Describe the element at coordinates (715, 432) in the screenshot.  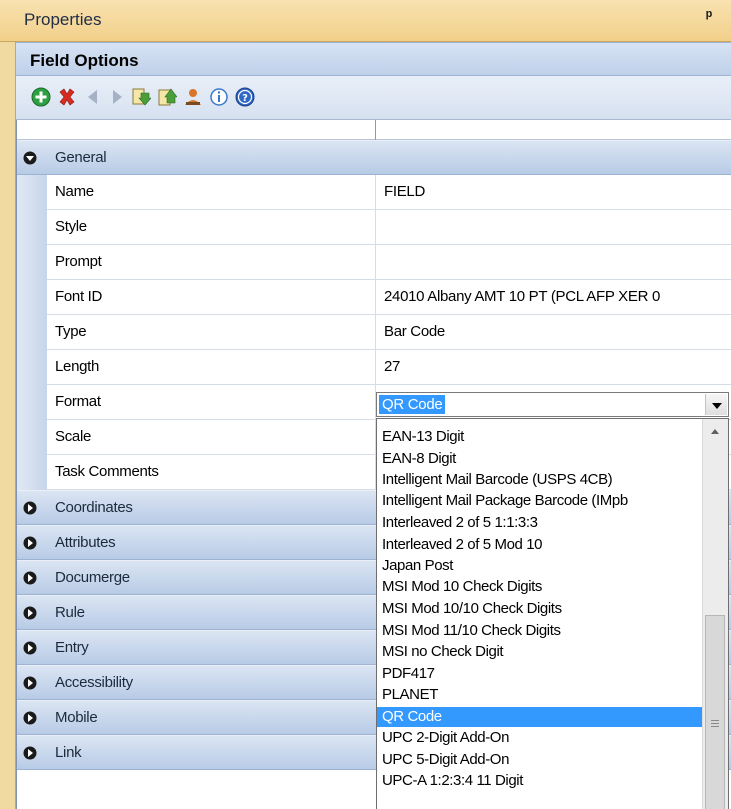
I see `scroll-up-icon` at that location.